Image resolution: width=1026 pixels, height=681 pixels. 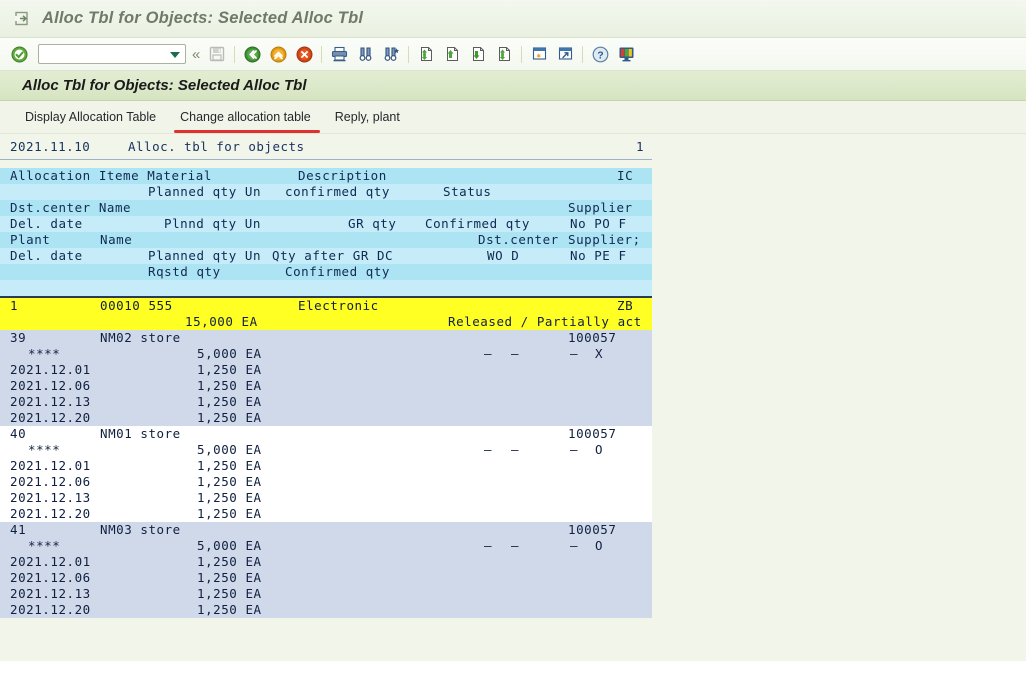 I want to click on report-header-cell: Confirmed qty, so click(x=477, y=223).